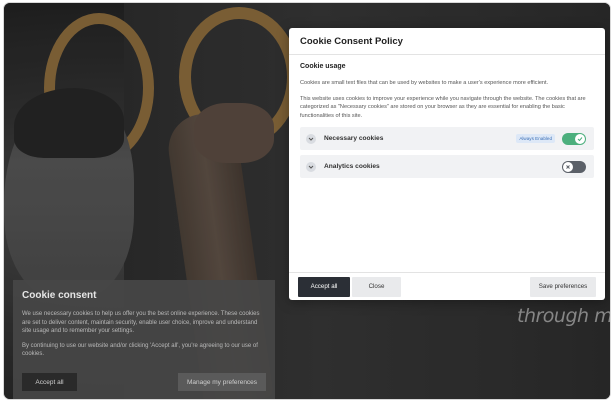  Describe the element at coordinates (351, 41) in the screenshot. I see `modal-title: Cookie Consent Policy` at that location.